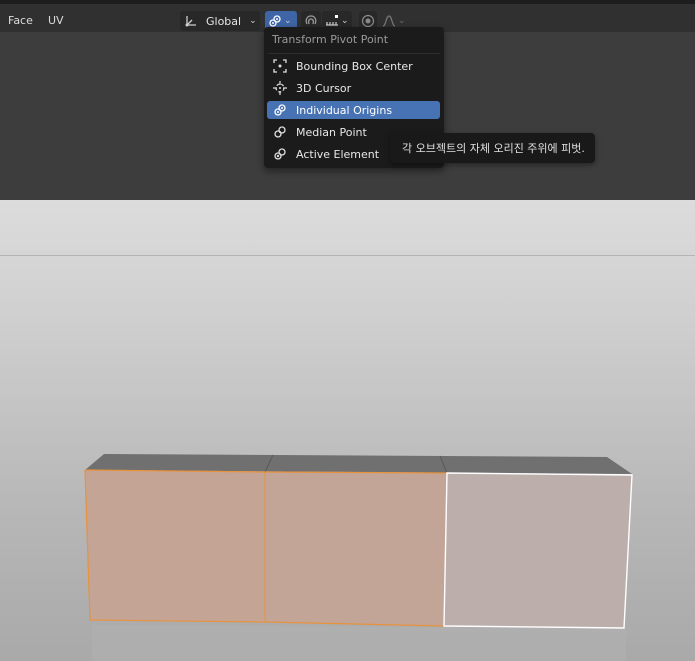 This screenshot has height=661, width=695. What do you see at coordinates (356, 549) in the screenshot?
I see `selected-face-middle` at bounding box center [356, 549].